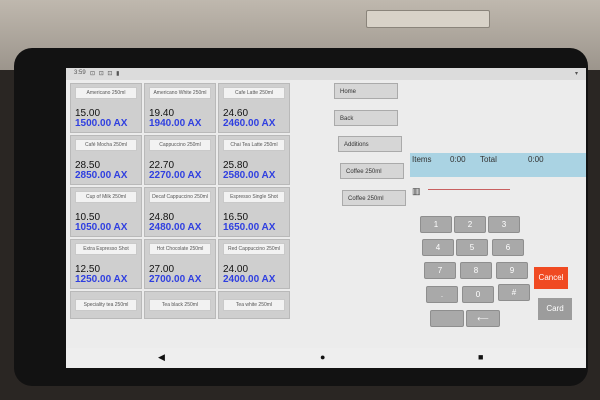  What do you see at coordinates (175, 175) in the screenshot?
I see `product-price-ax: 2270.00 AX` at bounding box center [175, 175].